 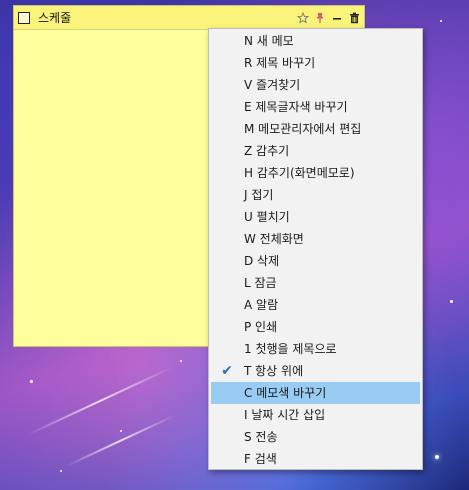 What do you see at coordinates (315, 327) in the screenshot?
I see `menu-item-print: P 인쇄` at bounding box center [315, 327].